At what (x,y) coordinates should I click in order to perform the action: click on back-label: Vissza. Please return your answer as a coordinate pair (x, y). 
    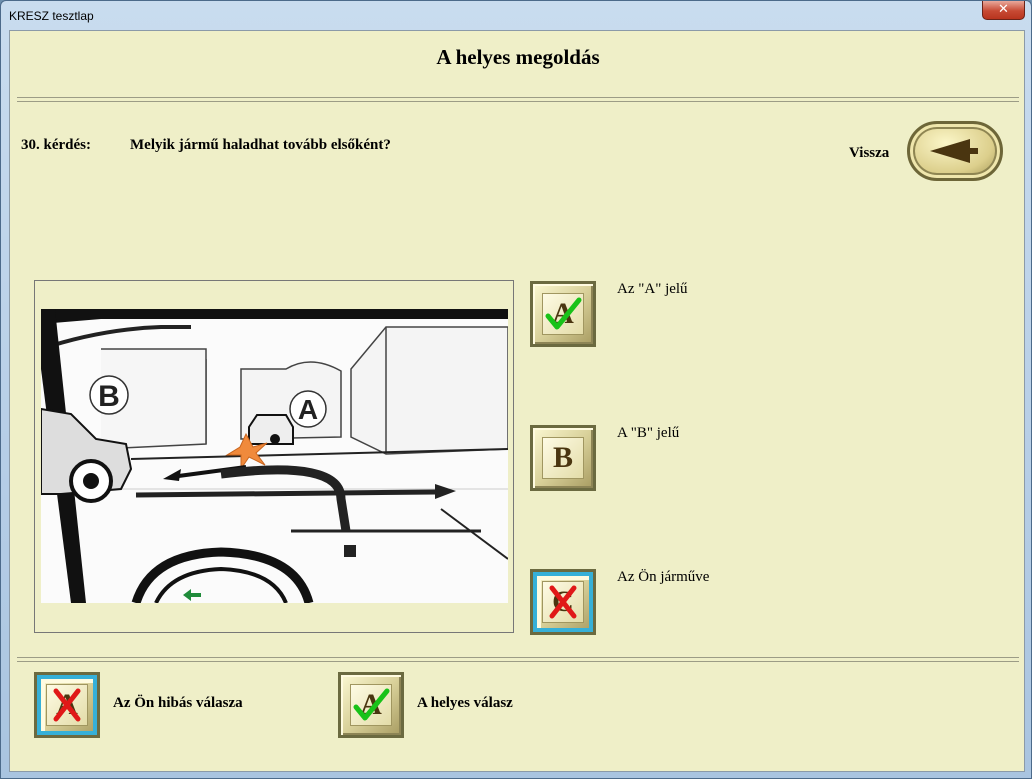
    Looking at the image, I should click on (869, 153).